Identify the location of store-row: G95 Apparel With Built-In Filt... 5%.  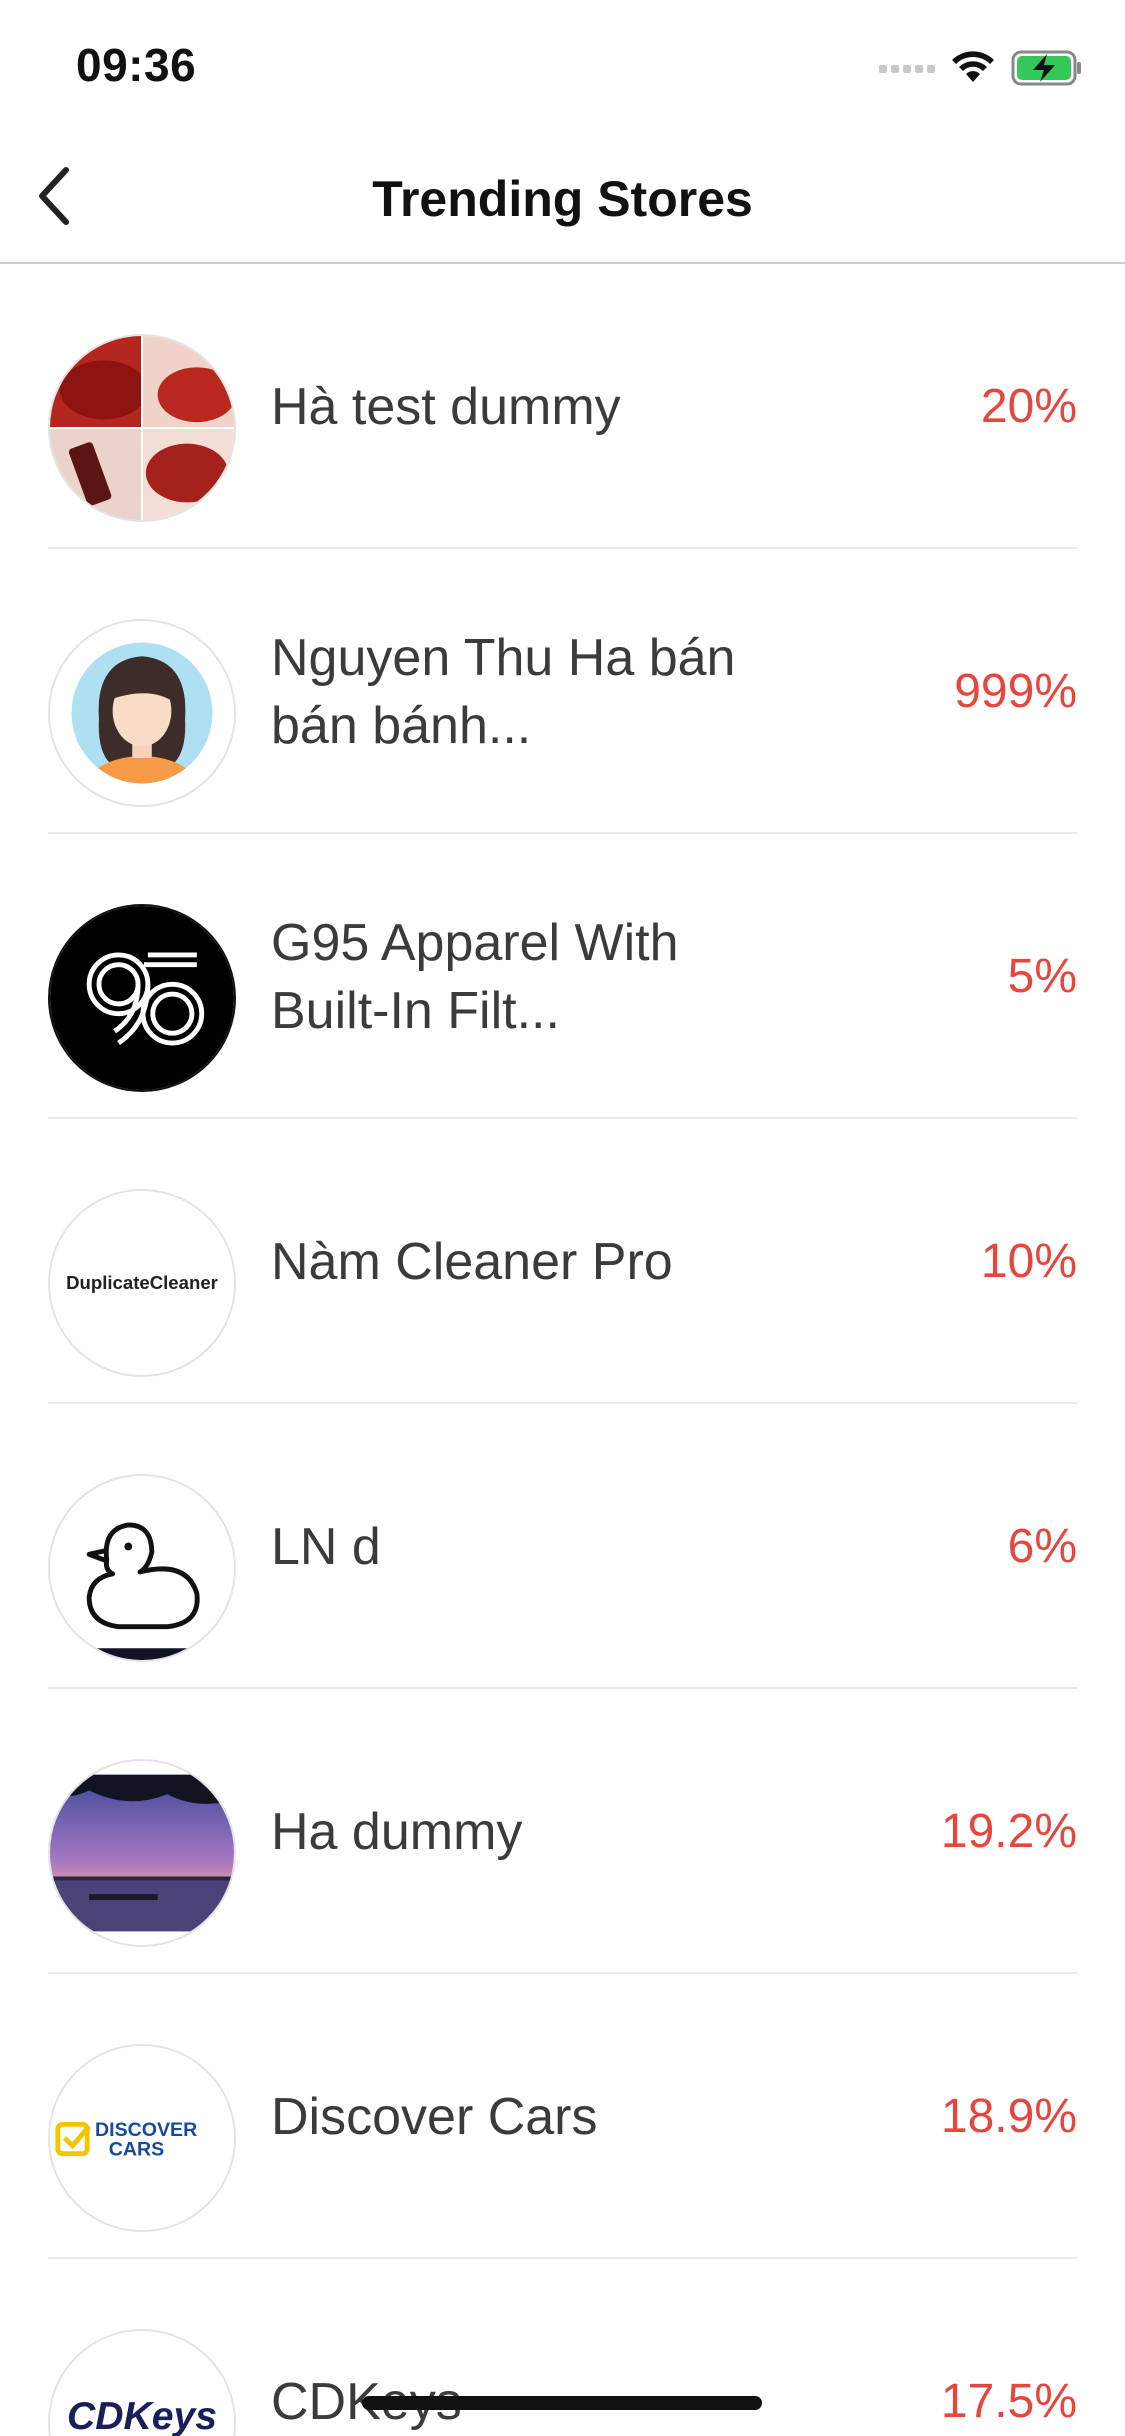
(562, 976).